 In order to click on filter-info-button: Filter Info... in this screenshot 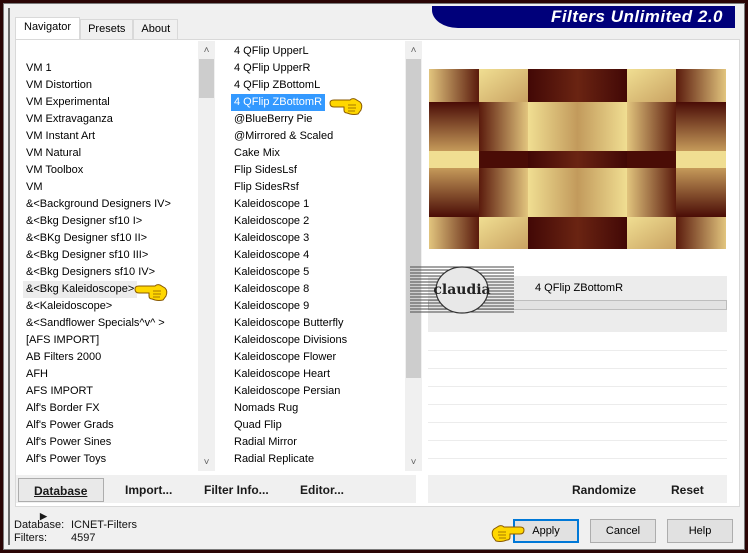, I will do `click(236, 490)`.